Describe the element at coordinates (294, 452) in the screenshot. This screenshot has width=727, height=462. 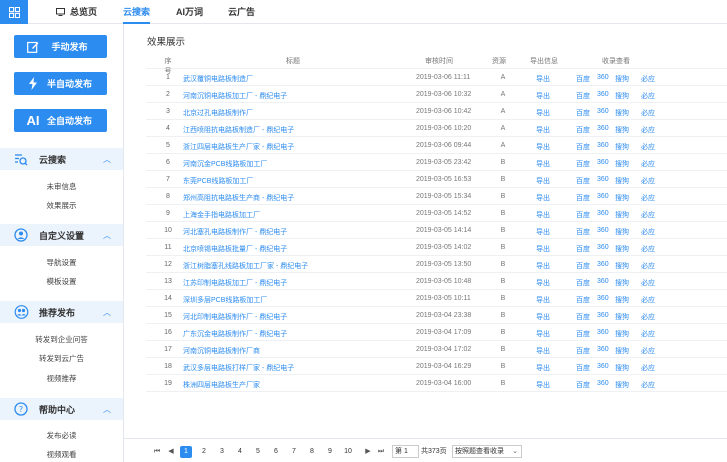
I see `page-number-button: 7` at that location.